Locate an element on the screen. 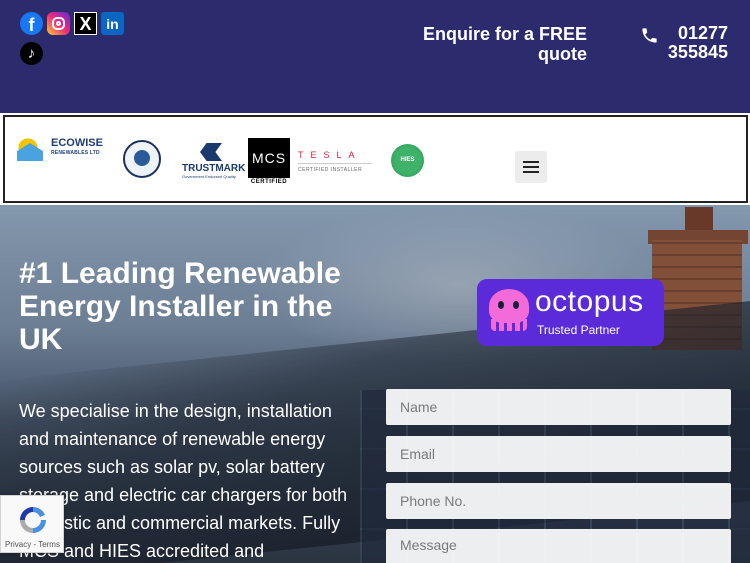 This screenshot has width=750, height=563. octopus-legs is located at coordinates (509, 325).